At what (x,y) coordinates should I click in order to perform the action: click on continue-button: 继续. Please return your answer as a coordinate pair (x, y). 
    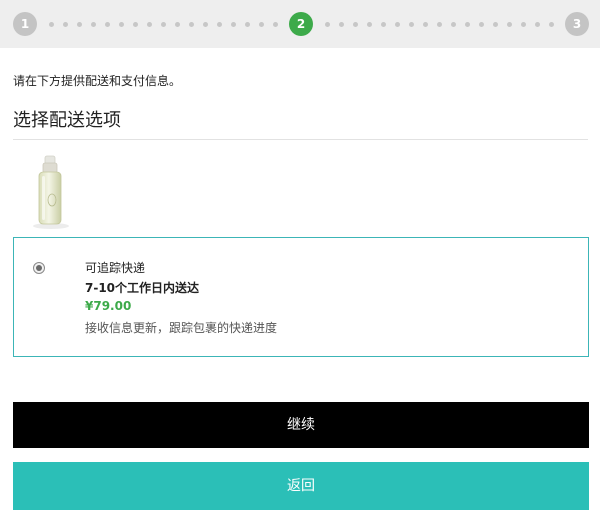
    Looking at the image, I should click on (301, 425).